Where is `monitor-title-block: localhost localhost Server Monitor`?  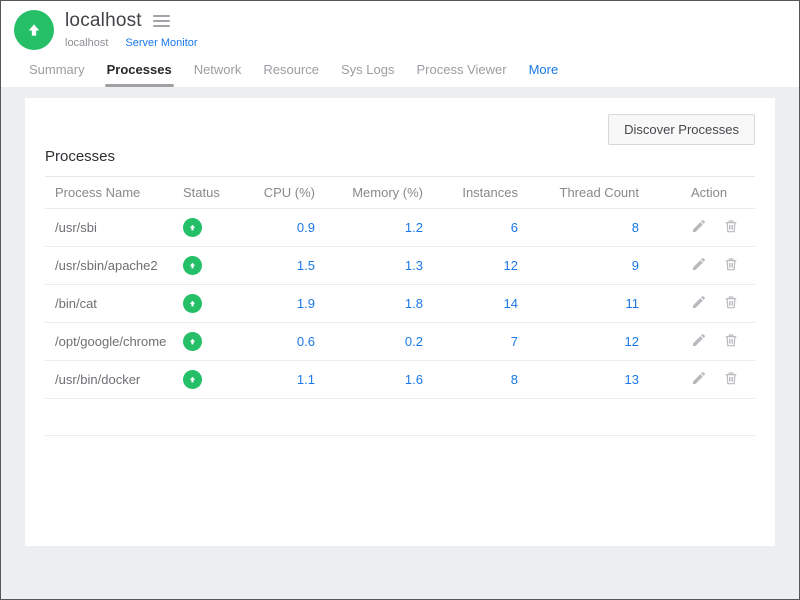 monitor-title-block: localhost localhost Server Monitor is located at coordinates (131, 29).